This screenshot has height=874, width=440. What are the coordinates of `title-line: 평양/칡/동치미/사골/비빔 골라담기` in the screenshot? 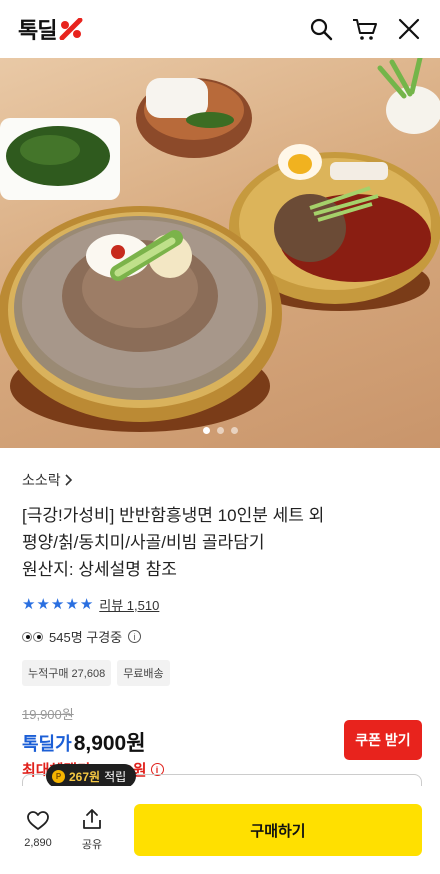 It's located at (143, 542).